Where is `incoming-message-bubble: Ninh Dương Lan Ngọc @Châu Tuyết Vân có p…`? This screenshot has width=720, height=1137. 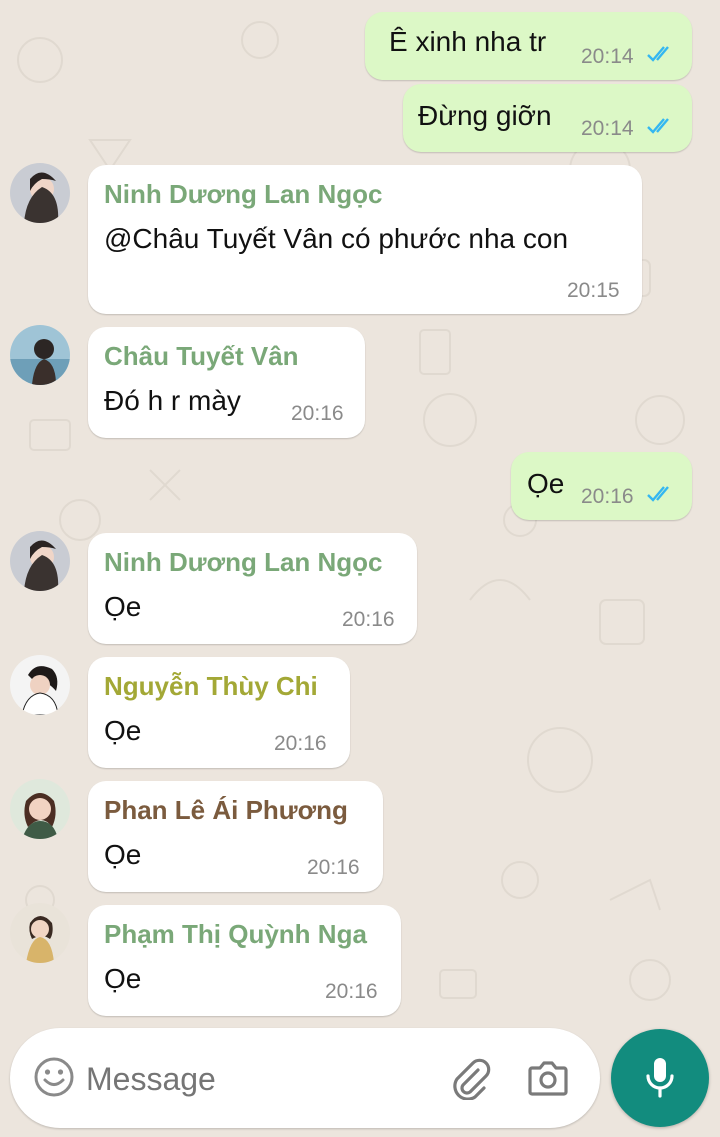
incoming-message-bubble: Ninh Dương Lan Ngọc @Châu Tuyết Vân có p… is located at coordinates (365, 239).